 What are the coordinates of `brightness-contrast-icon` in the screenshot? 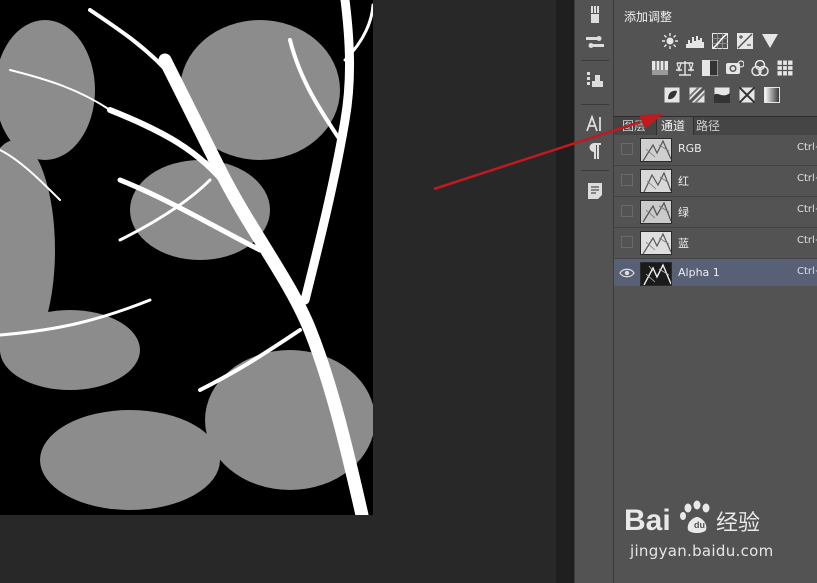 It's located at (670, 41).